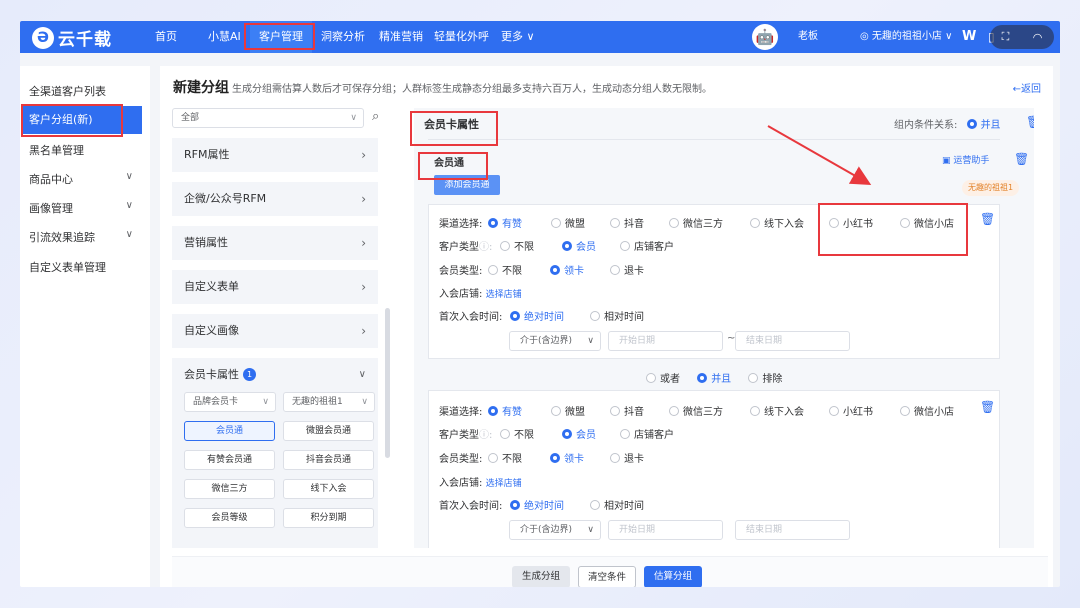 This screenshot has height=608, width=1080. What do you see at coordinates (965, 159) in the screenshot?
I see `ops-helper-link: ▣ 运营助手` at bounding box center [965, 159].